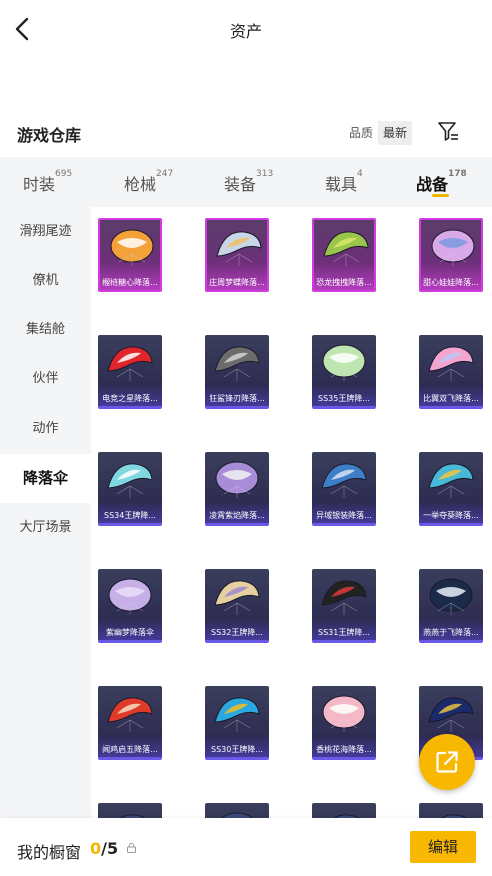  What do you see at coordinates (245, 31) in the screenshot?
I see `page-title: 资产` at bounding box center [245, 31].